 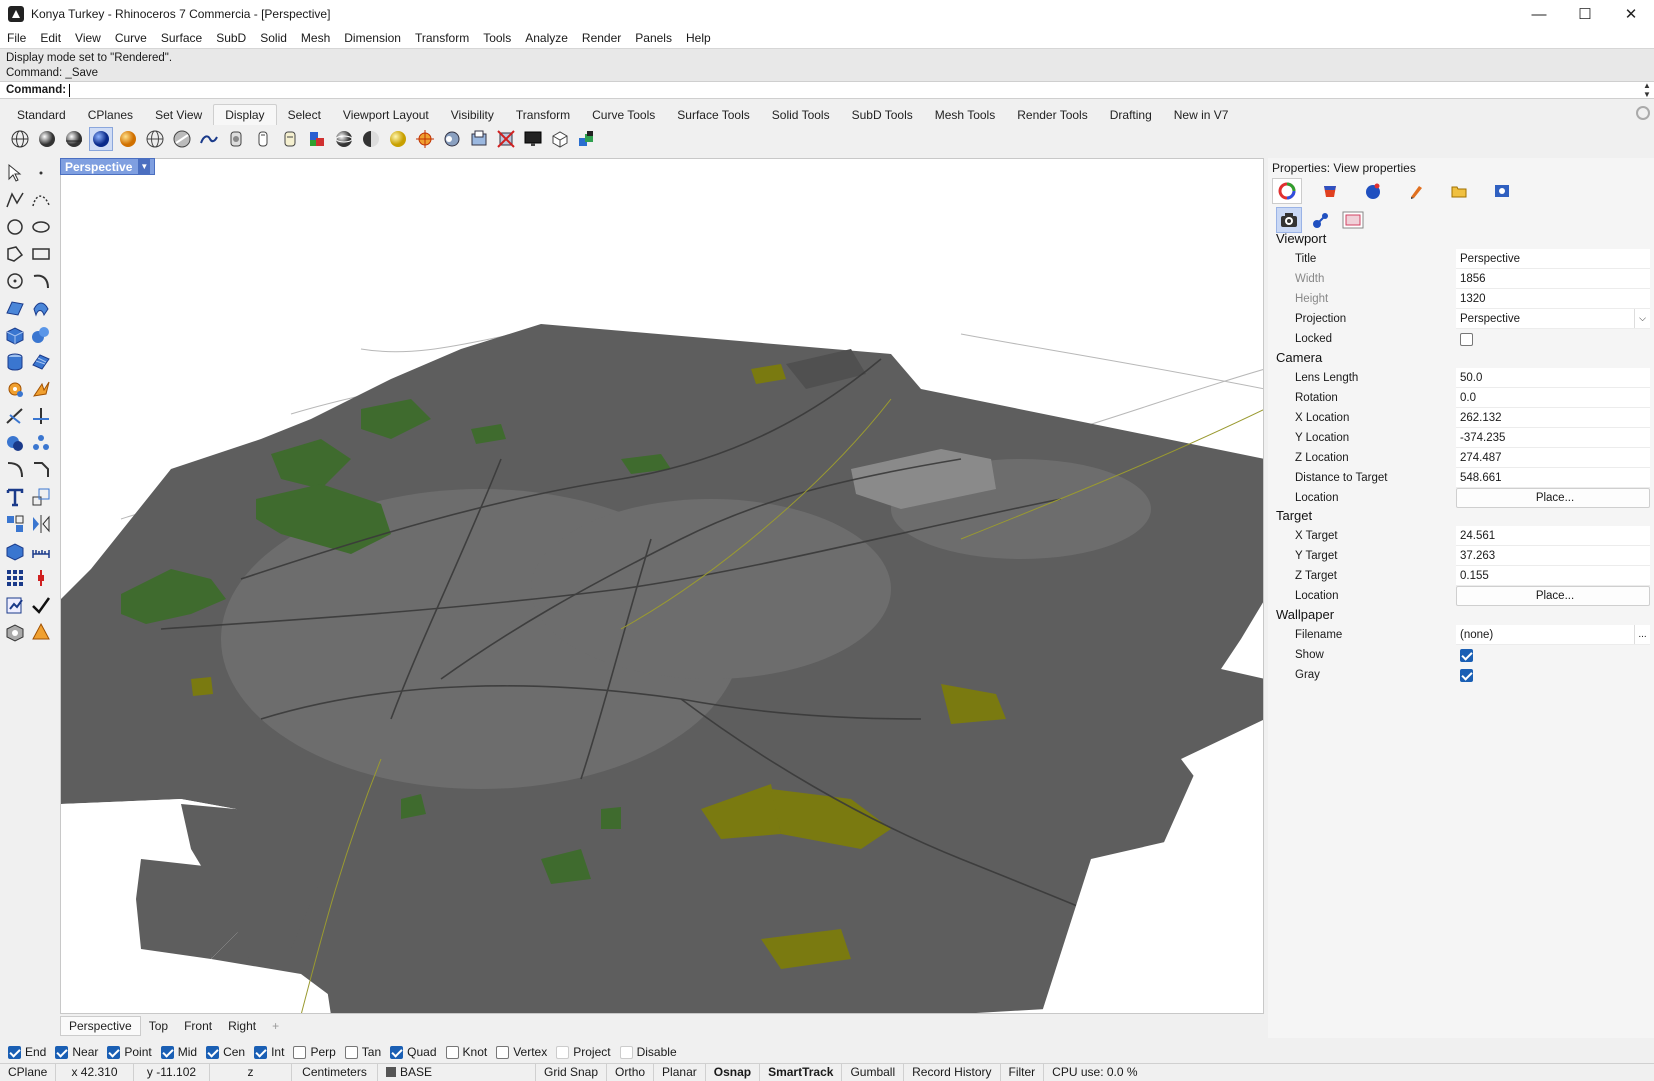 I want to click on trim-icon, so click(x=15, y=416).